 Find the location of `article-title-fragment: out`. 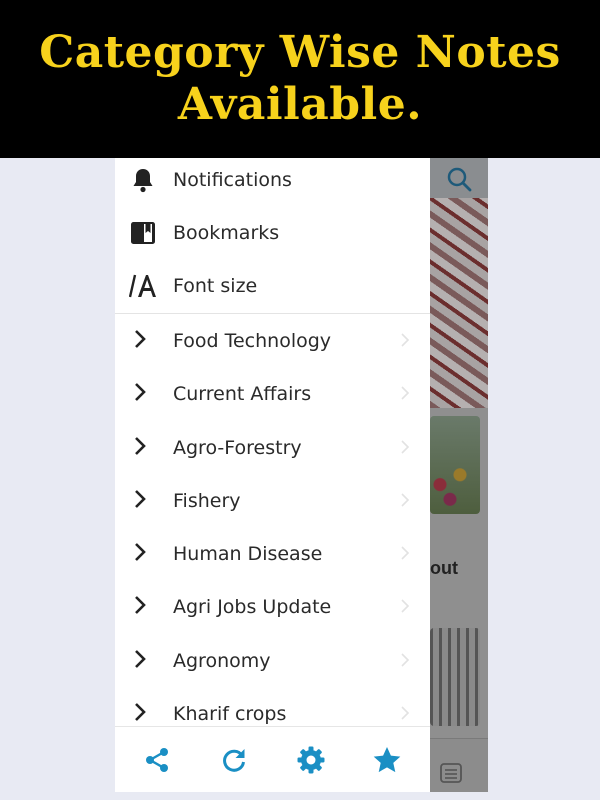

article-title-fragment: out is located at coordinates (459, 568).